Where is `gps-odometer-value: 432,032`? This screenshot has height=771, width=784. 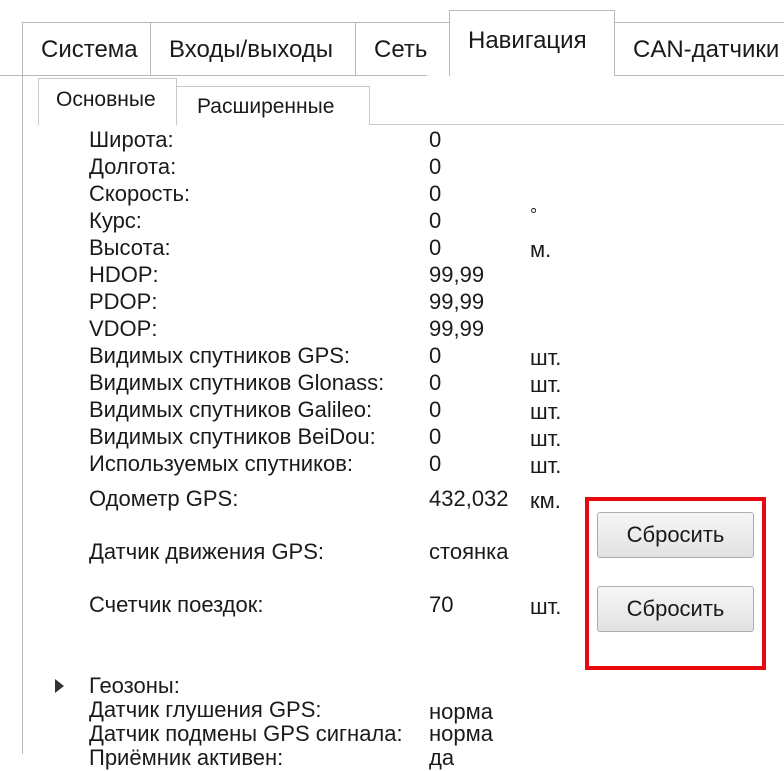 gps-odometer-value: 432,032 is located at coordinates (469, 498).